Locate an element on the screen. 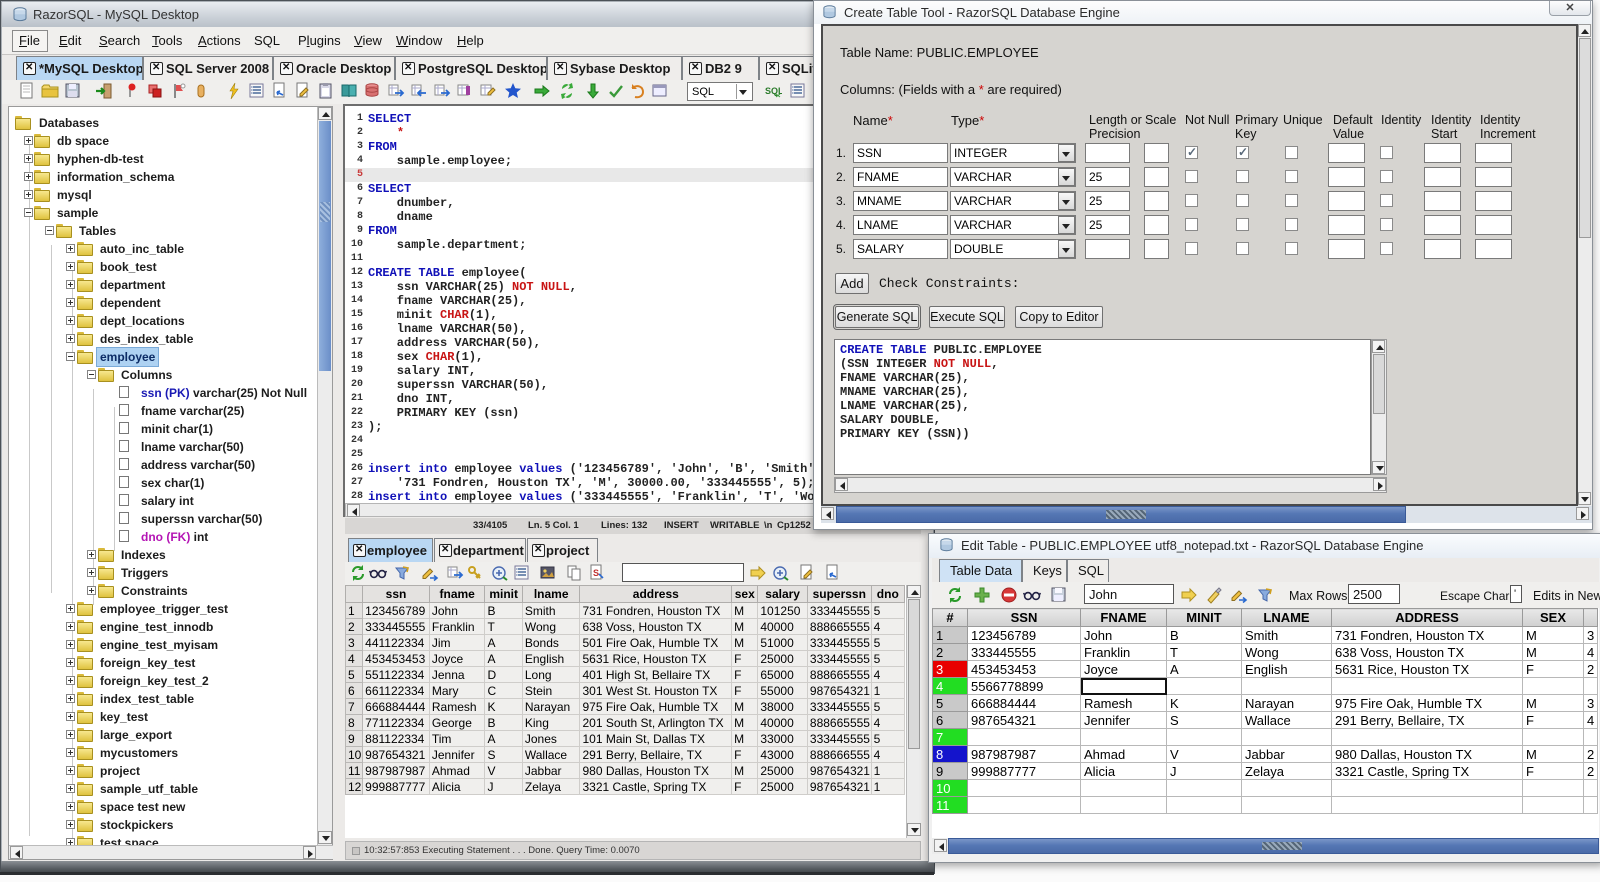 This screenshot has width=1600, height=882. svg-text: S is located at coordinates (596, 573).